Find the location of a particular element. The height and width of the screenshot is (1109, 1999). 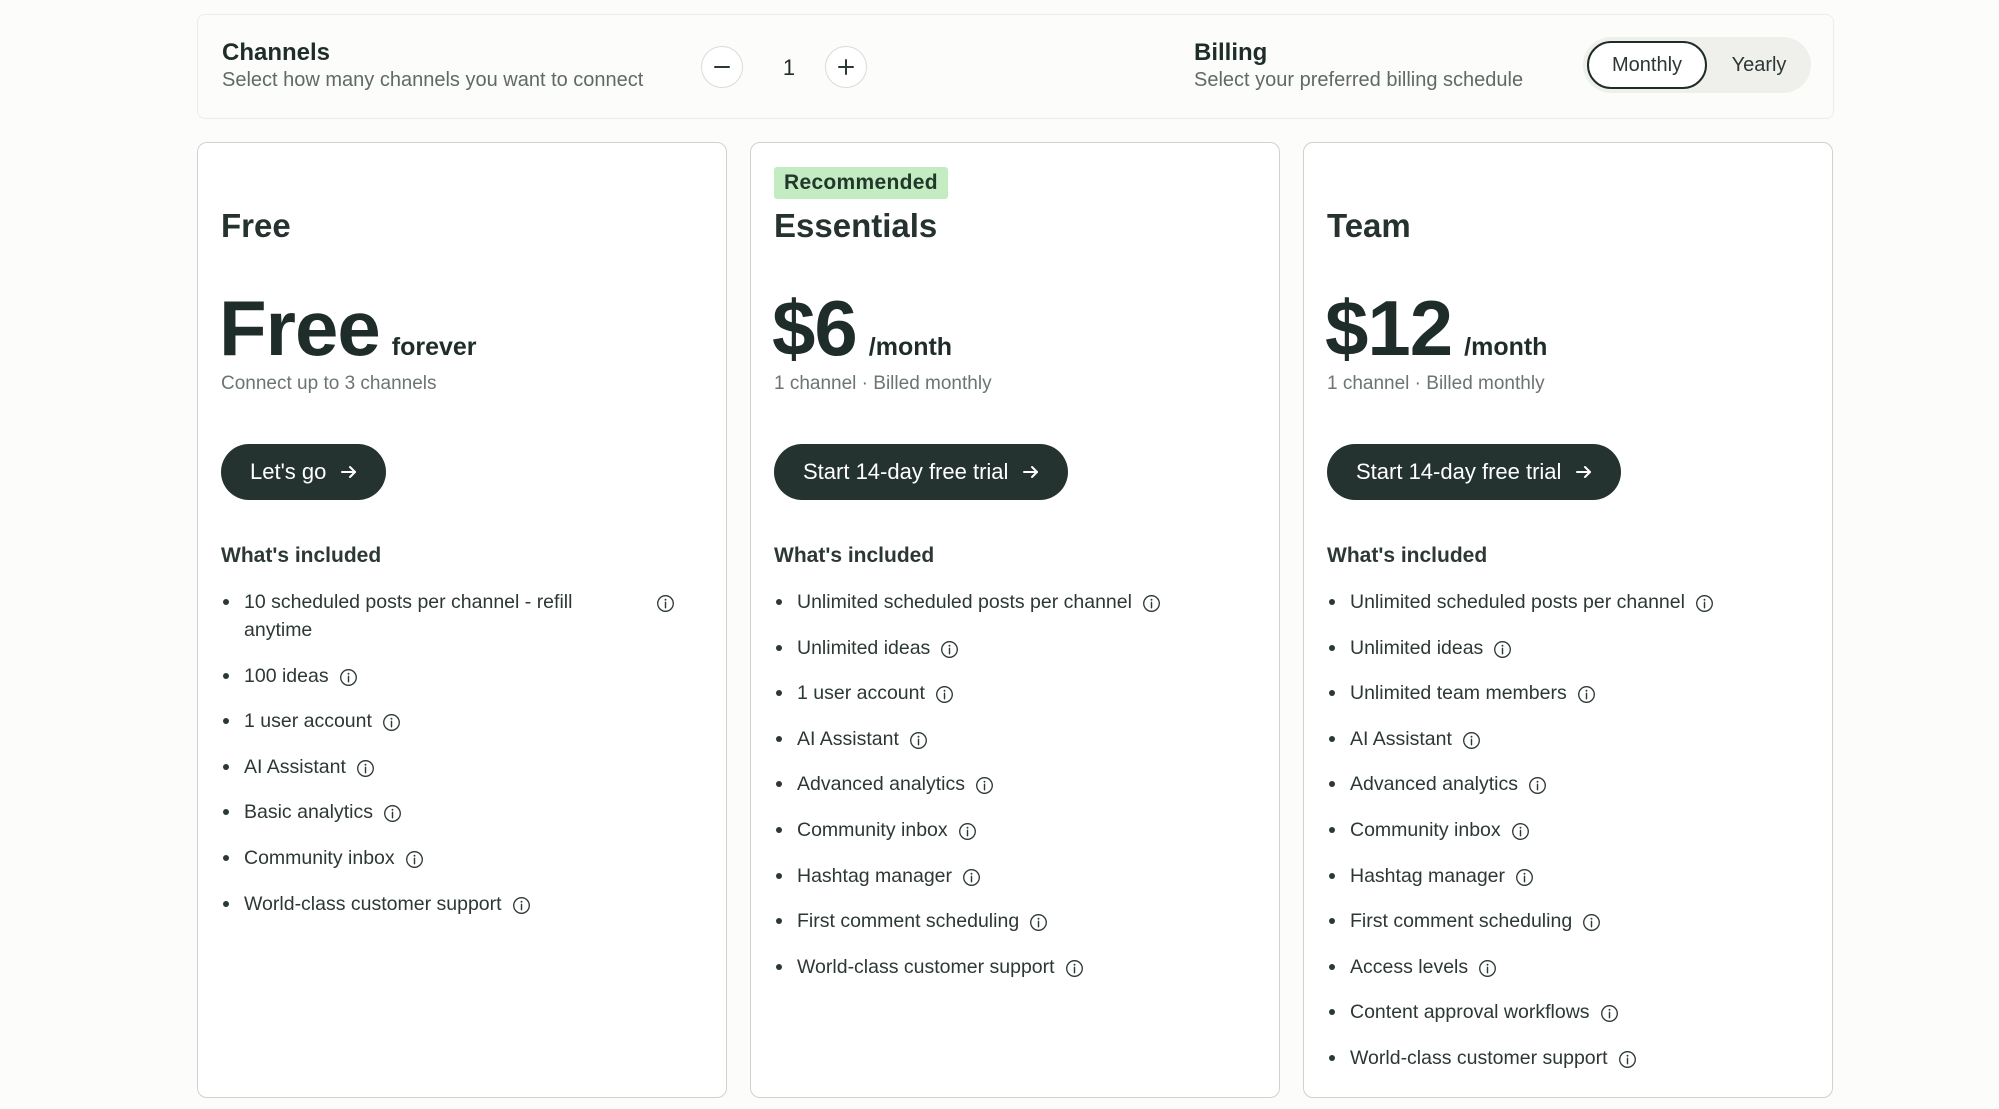

cta-label: Start 14-day free trial is located at coordinates (1459, 471).